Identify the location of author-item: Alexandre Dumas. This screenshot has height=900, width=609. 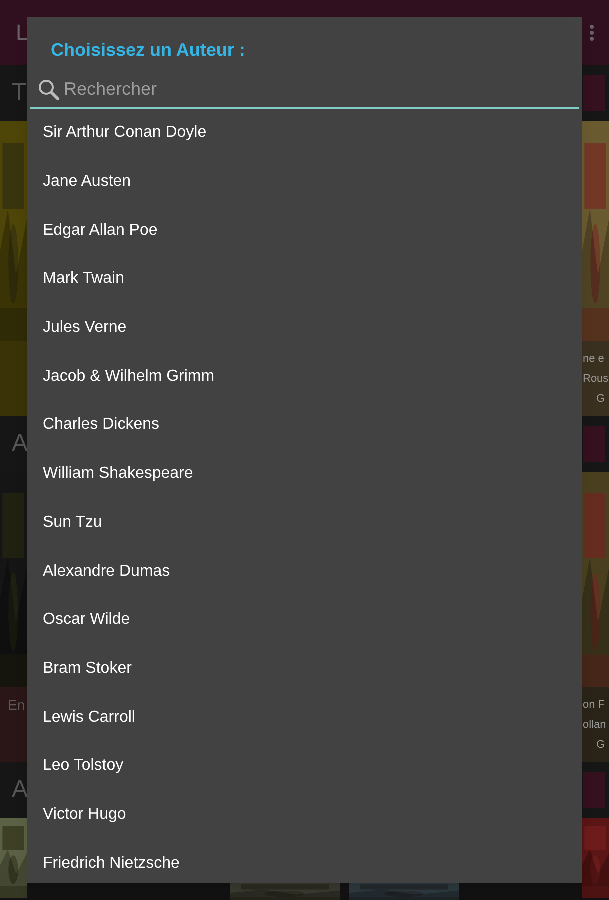
(304, 571).